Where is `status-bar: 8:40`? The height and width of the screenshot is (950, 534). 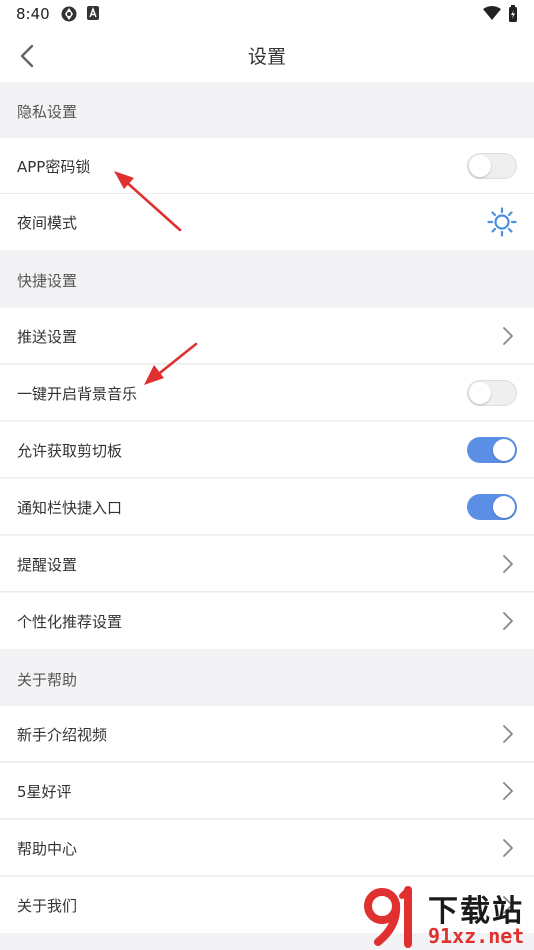 status-bar: 8:40 is located at coordinates (267, 14).